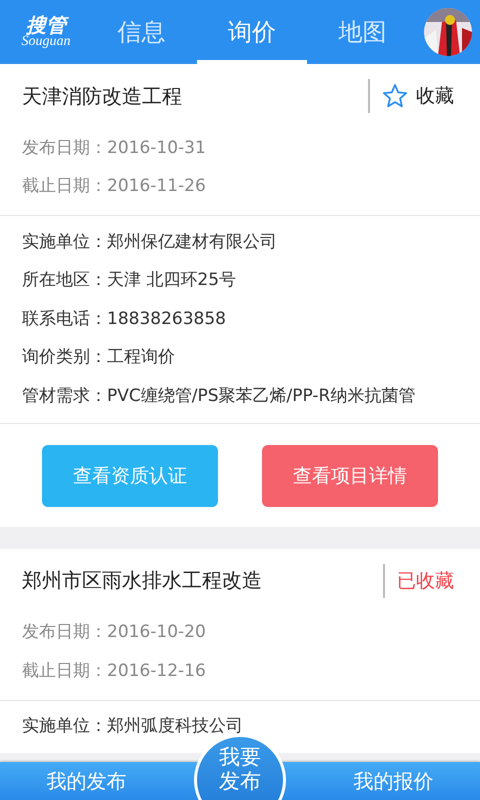  I want to click on field-text: 联系电话：18838263858, so click(124, 319).